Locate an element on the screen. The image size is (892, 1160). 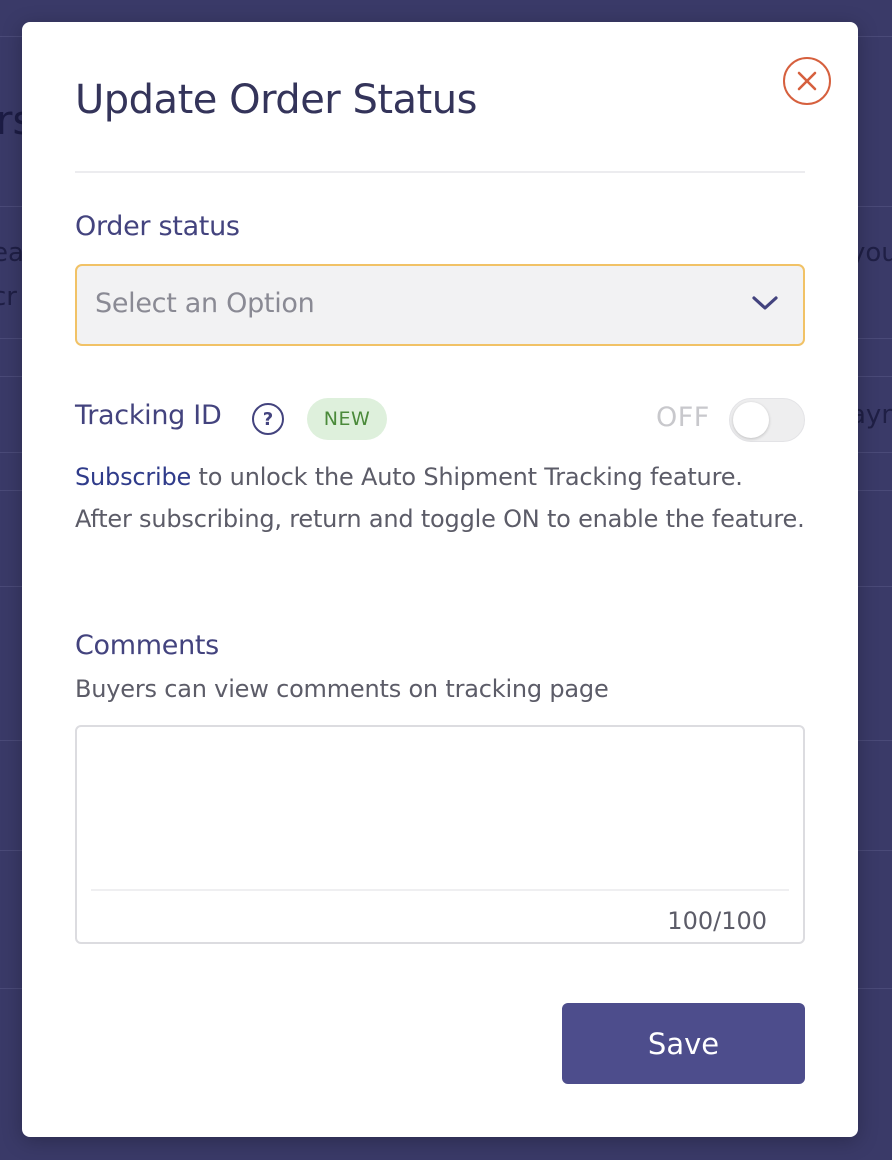
tracking-toggle is located at coordinates (767, 420).